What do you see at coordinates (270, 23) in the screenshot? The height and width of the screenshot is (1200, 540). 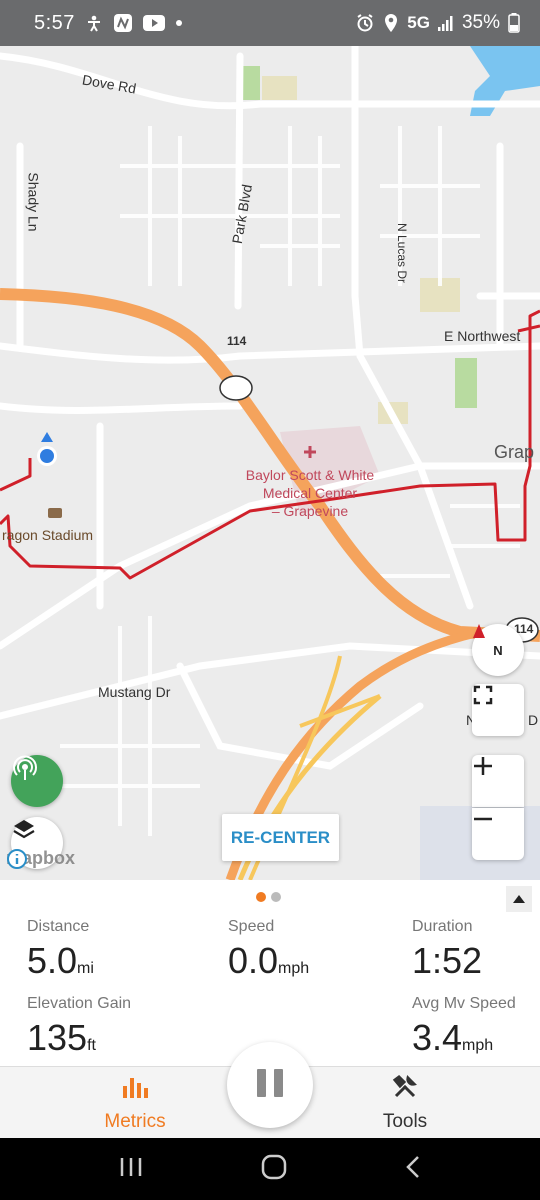 I see `status-bar: 5:57 5G 35%` at bounding box center [270, 23].